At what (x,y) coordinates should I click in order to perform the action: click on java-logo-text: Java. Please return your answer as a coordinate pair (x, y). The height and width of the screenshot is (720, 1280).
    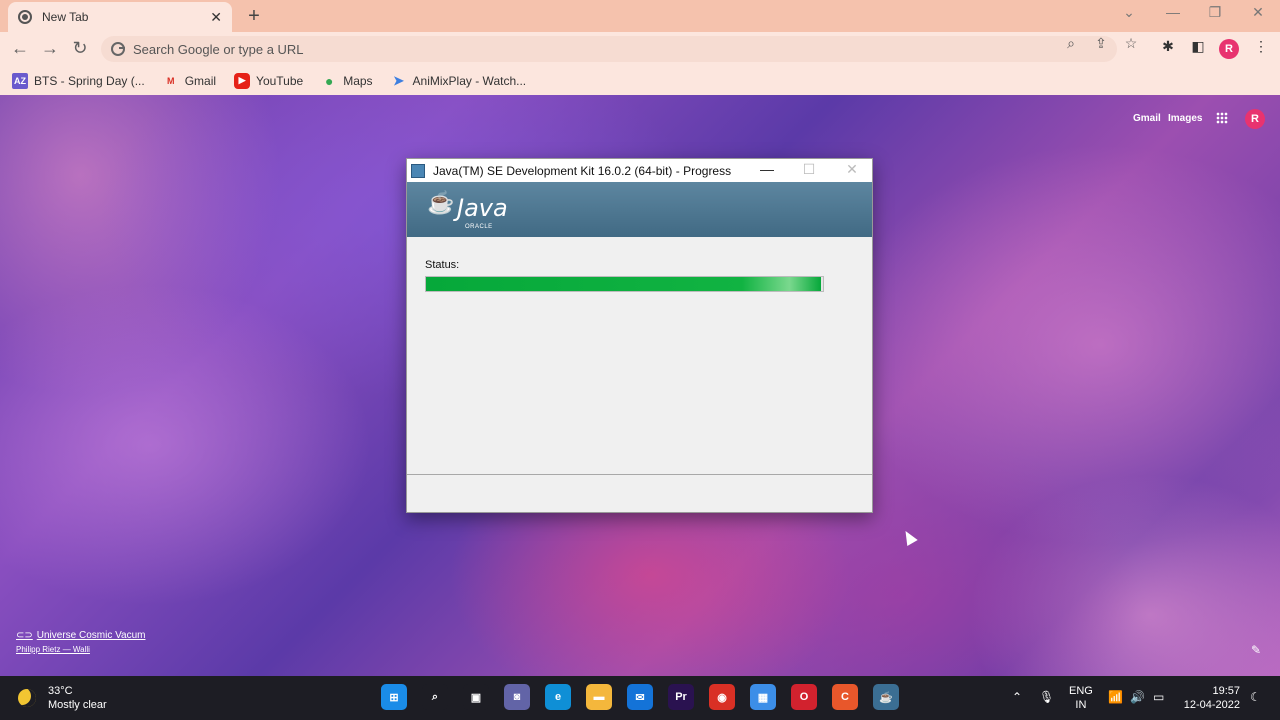
    Looking at the image, I should click on (482, 208).